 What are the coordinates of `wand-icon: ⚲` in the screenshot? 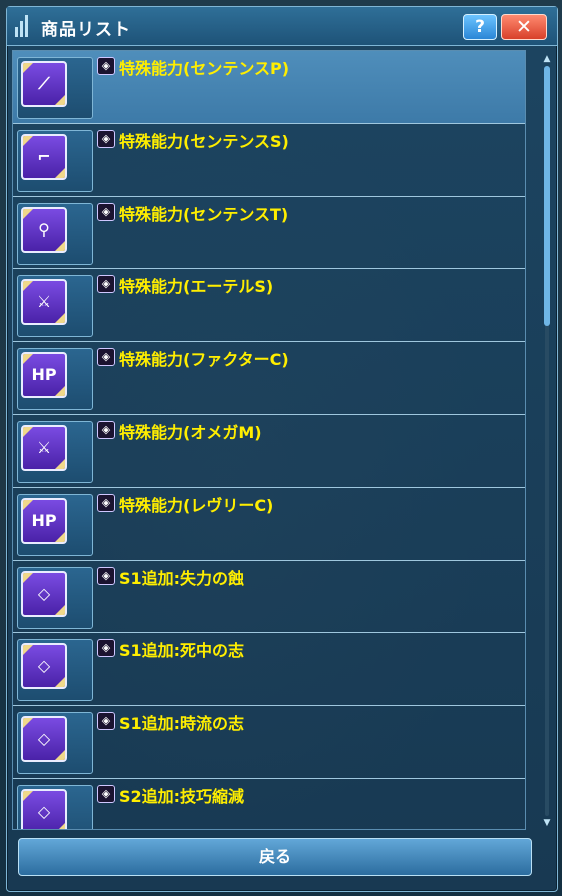 It's located at (44, 229).